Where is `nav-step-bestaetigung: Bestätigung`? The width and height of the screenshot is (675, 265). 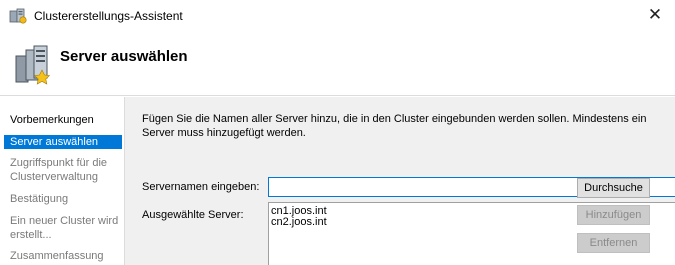 nav-step-bestaetigung: Bestätigung is located at coordinates (66, 199).